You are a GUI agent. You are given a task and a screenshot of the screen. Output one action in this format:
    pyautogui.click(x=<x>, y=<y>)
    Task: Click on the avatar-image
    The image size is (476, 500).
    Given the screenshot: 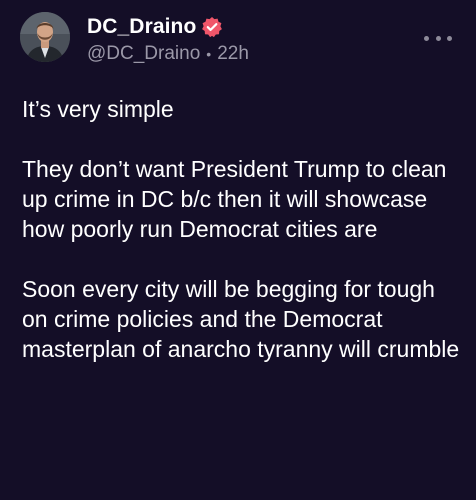 What is the action you would take?
    pyautogui.click(x=45, y=37)
    